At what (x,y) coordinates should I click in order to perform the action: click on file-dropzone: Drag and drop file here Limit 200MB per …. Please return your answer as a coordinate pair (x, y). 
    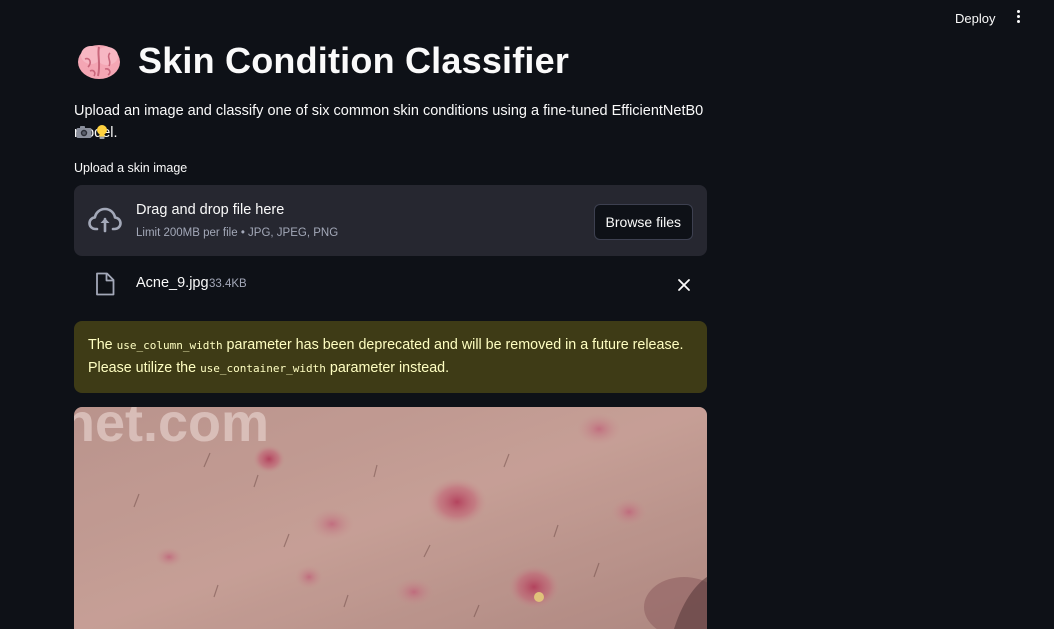
    Looking at the image, I should click on (390, 220).